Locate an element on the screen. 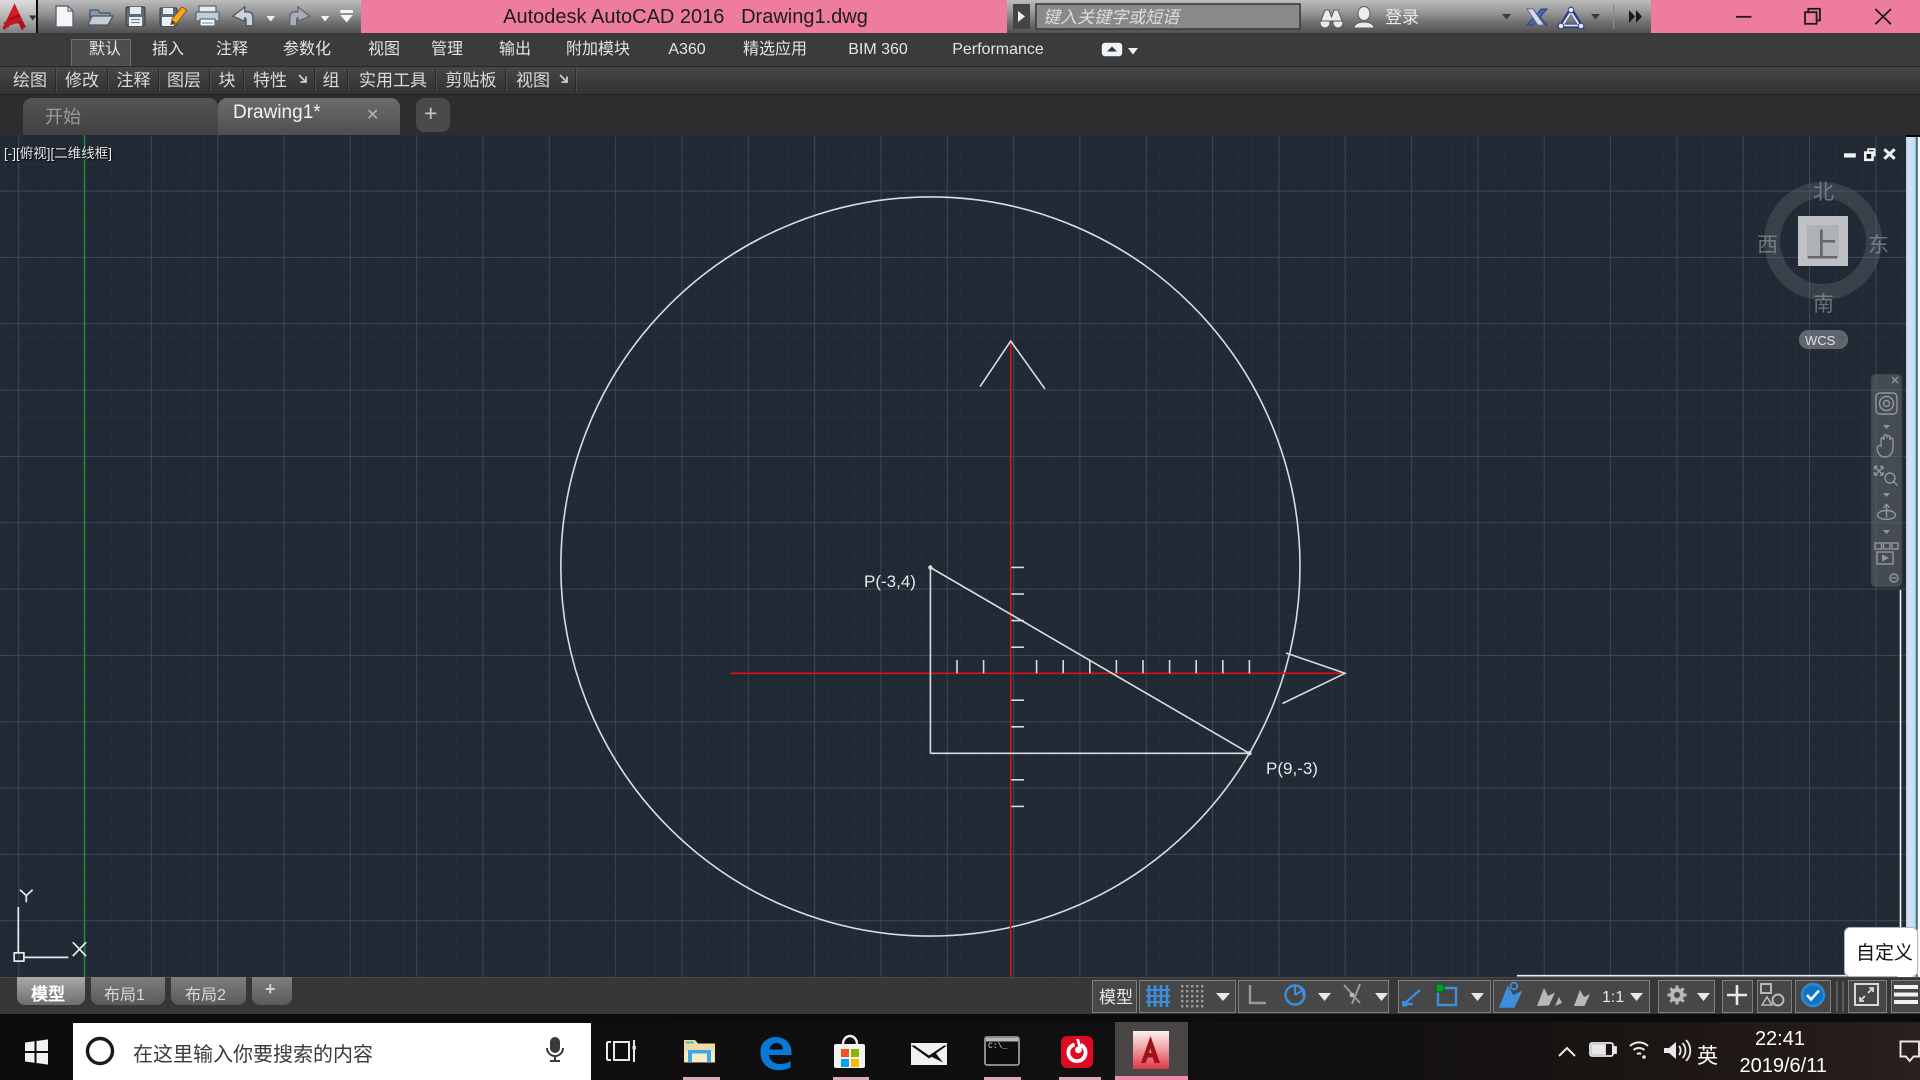  svg-text: C:\_ is located at coordinates (997, 1046).